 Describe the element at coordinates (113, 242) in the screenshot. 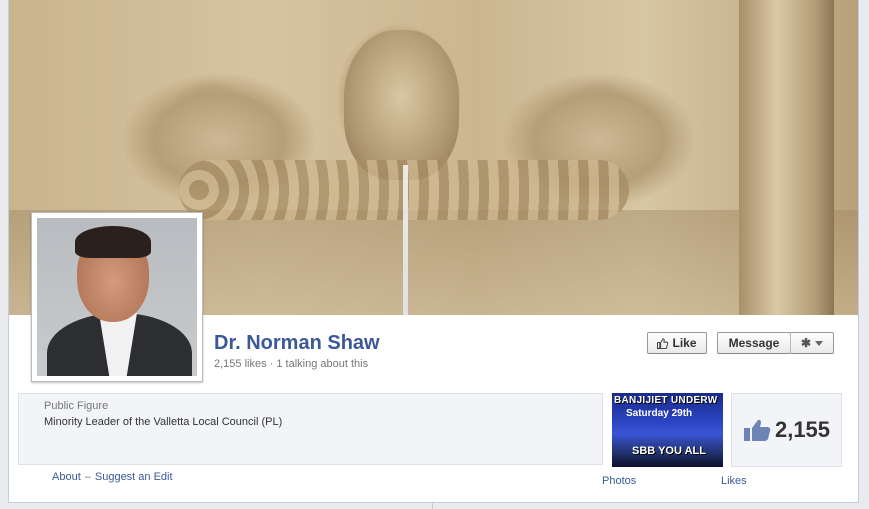

I see `avatar-hair` at that location.